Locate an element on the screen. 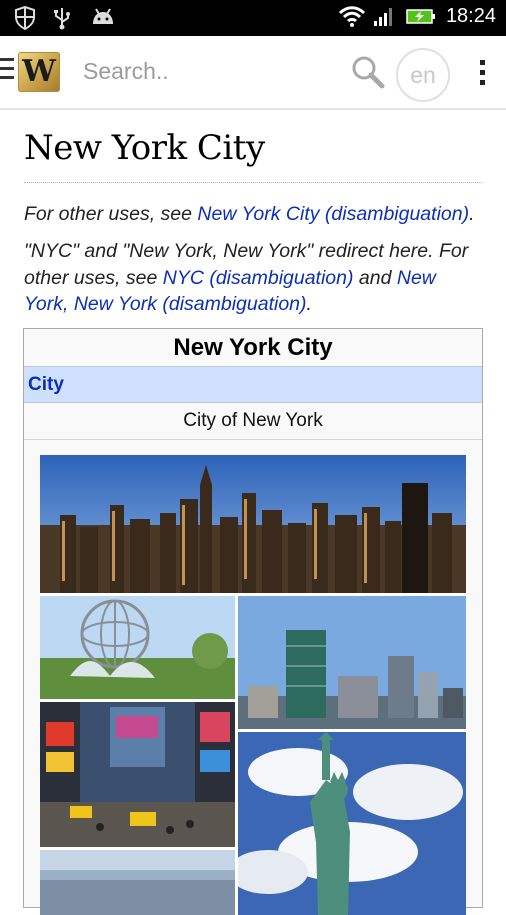 This screenshot has height=915, width=506. un-headquarters-photo is located at coordinates (352, 662).